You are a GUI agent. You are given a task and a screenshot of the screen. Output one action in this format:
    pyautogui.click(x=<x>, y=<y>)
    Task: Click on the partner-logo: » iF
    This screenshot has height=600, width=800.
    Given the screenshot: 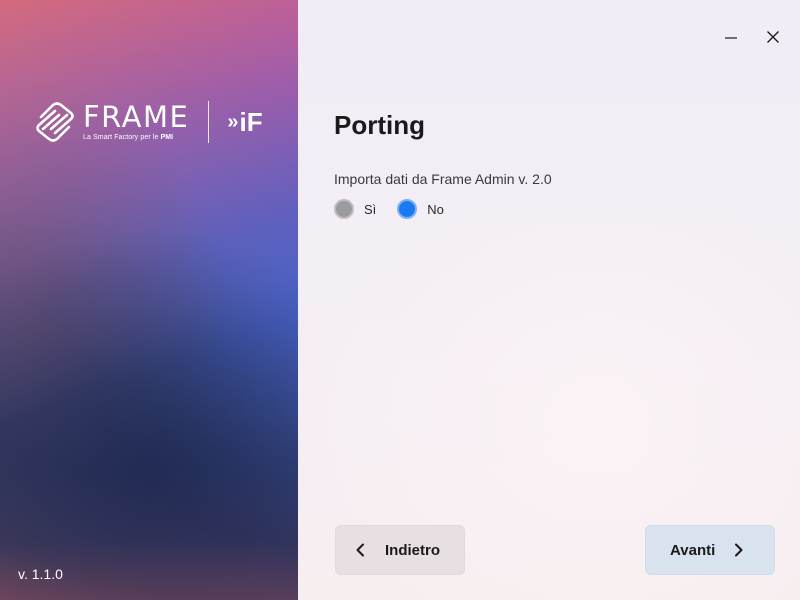 What is the action you would take?
    pyautogui.click(x=244, y=122)
    